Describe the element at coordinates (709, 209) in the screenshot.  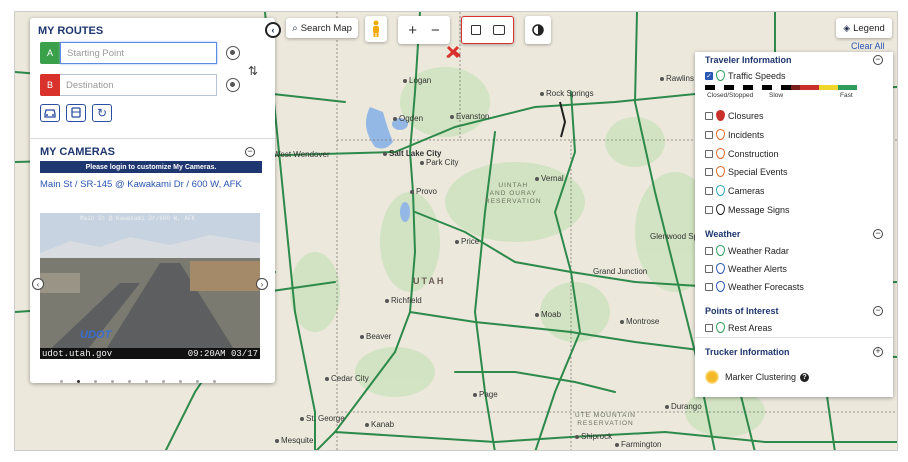
I see `message-signs-checkbox` at that location.